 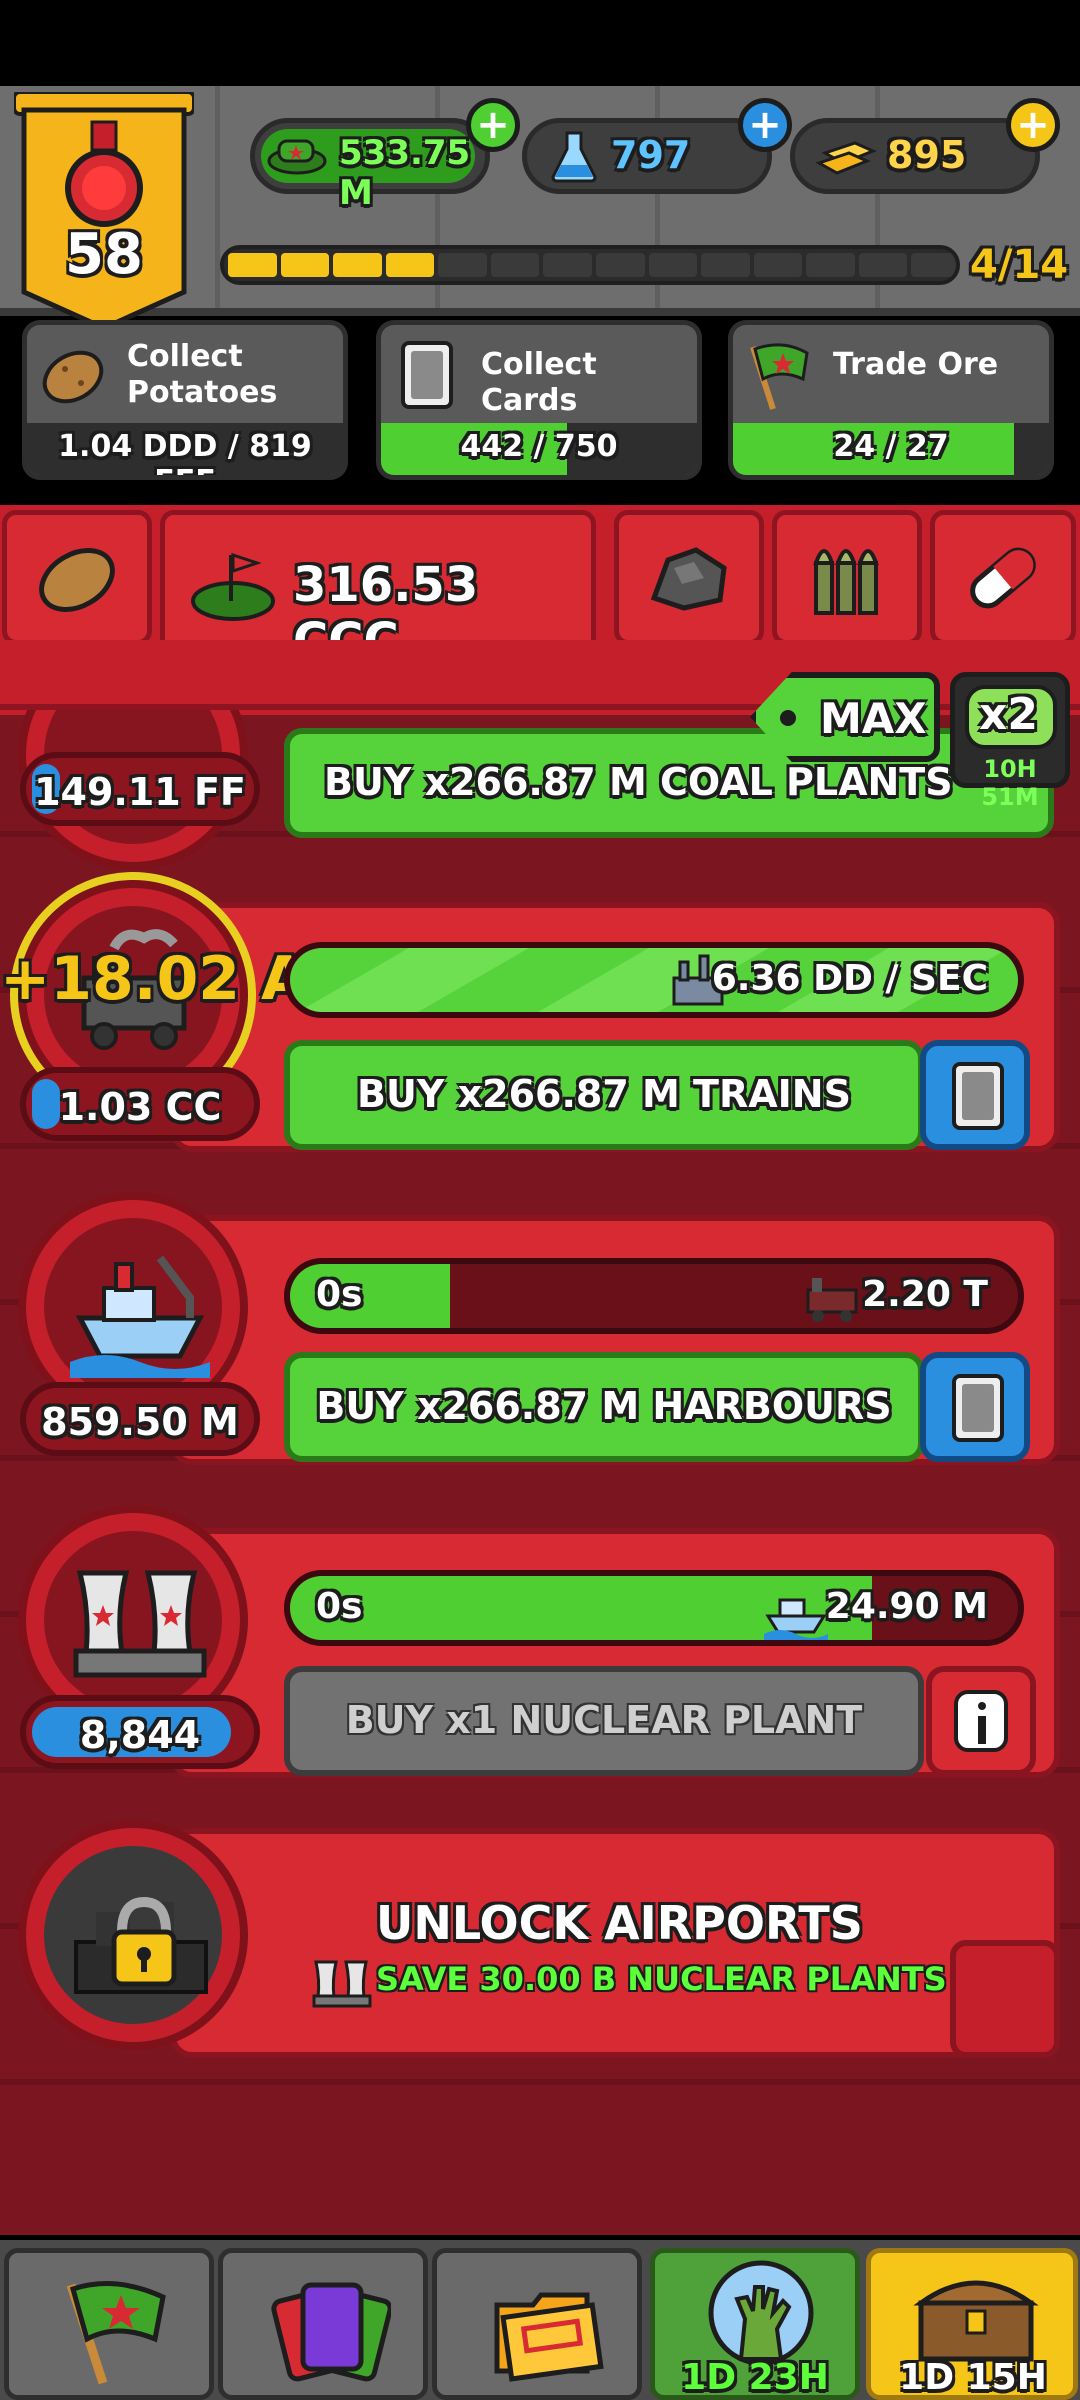 I want to click on nuclear-plant-small-icon, so click(x=342, y=1984).